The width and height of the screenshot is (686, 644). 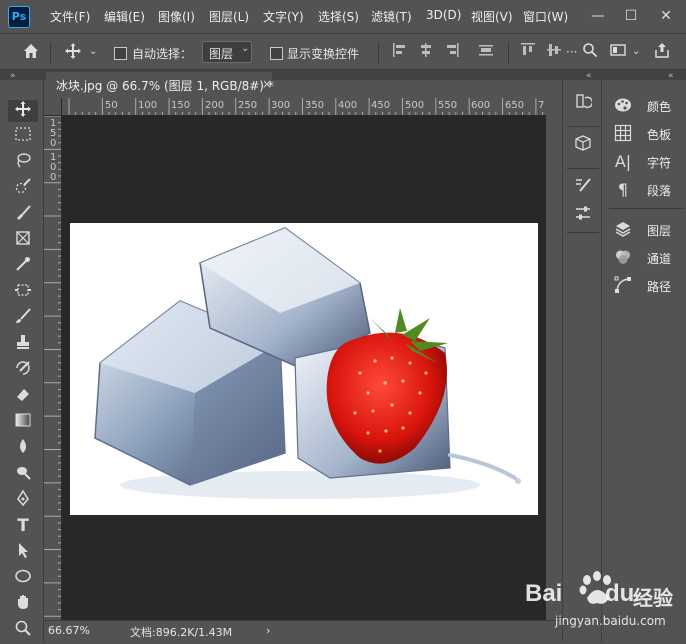 I want to click on dropdown-value: 图层, so click(x=221, y=54).